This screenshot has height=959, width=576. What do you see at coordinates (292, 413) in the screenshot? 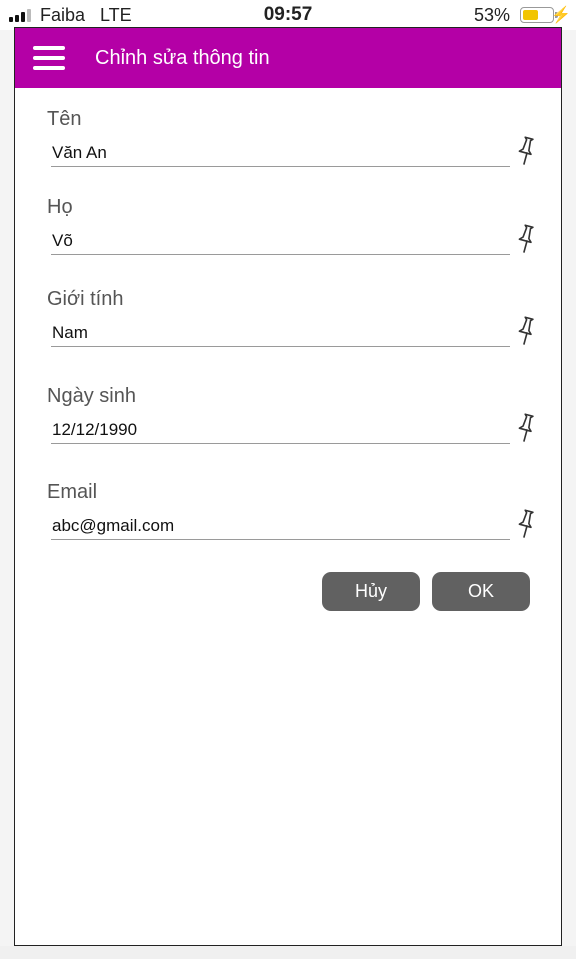
I see `birthdate-field: Ngày sinh` at bounding box center [292, 413].